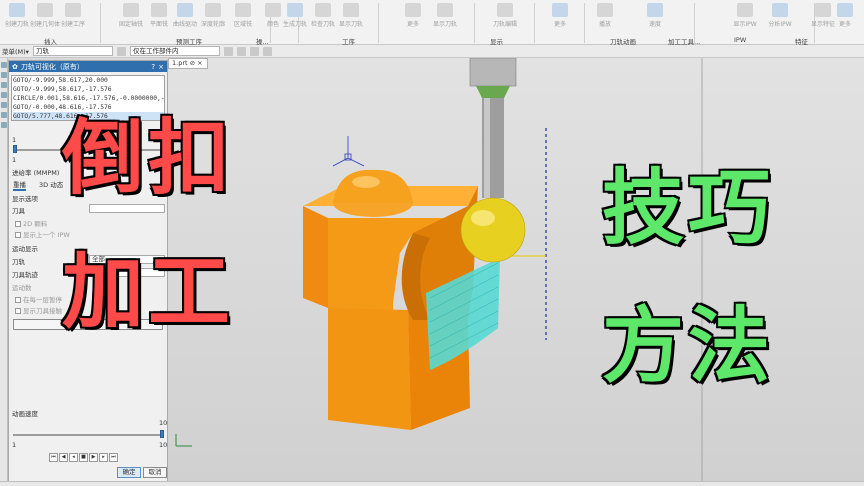  I want to click on ball-cutter, so click(493, 230).